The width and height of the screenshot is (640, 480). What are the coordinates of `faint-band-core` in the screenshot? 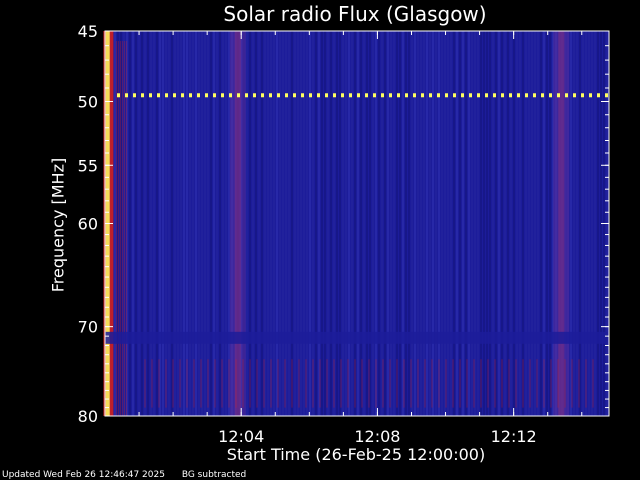 It's located at (561, 223).